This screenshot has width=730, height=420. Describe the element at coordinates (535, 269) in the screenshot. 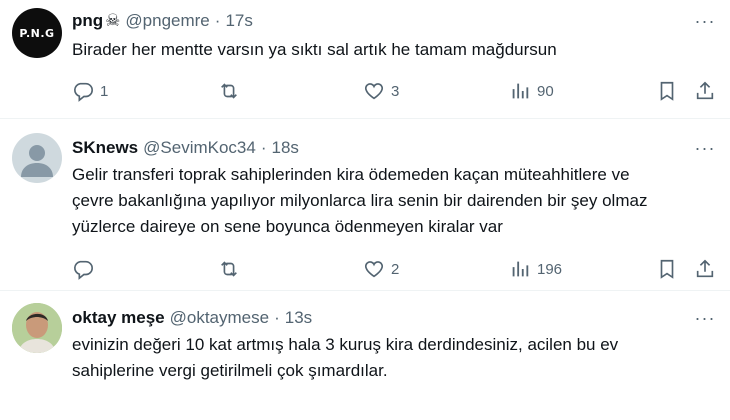

I see `views-button: 196` at that location.